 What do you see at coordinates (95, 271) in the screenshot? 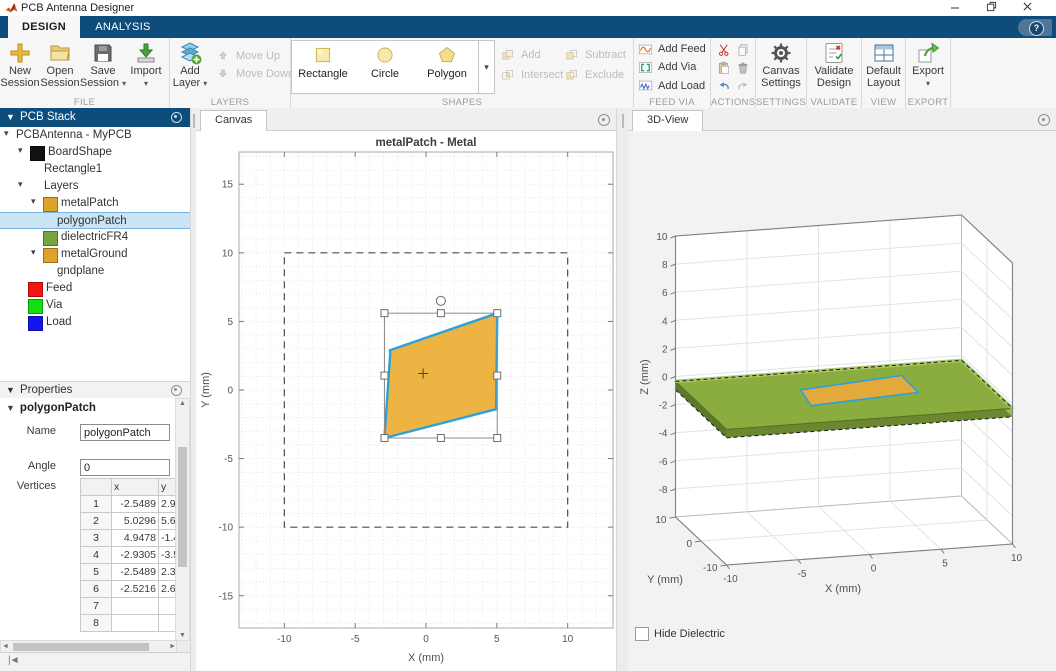
I see `tree-item-gndplane: gndplane` at bounding box center [95, 271].